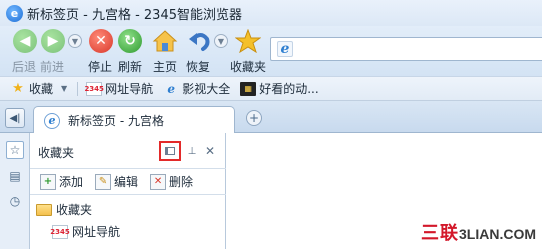 The height and width of the screenshot is (249, 542). Describe the element at coordinates (41, 89) in the screenshot. I see `bookmarks-favorites-label: 收藏` at that location.